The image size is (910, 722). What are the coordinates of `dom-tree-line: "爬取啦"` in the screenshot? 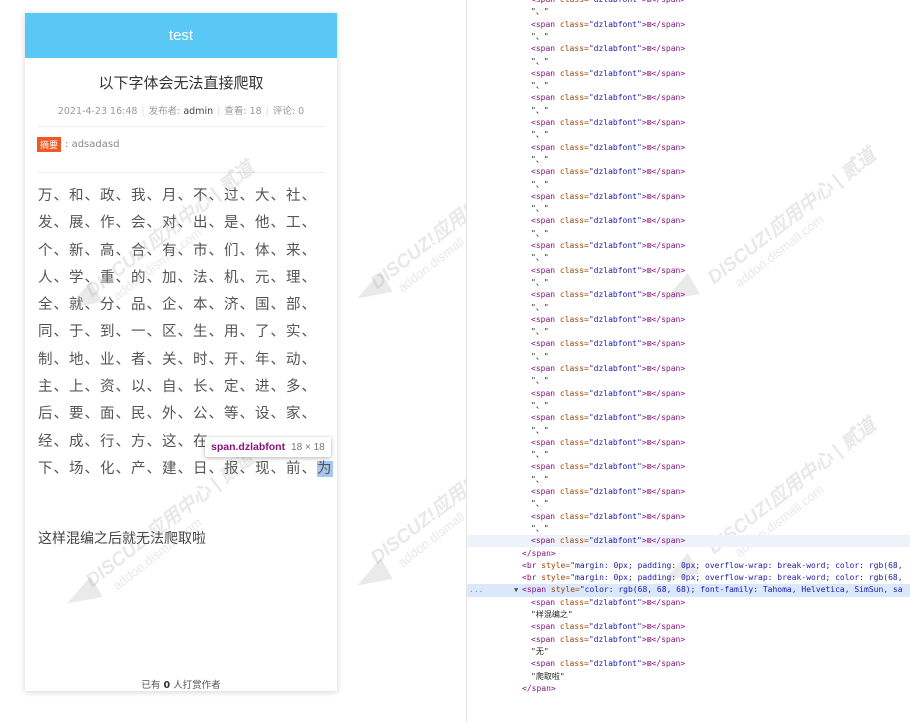 It's located at (688, 677).